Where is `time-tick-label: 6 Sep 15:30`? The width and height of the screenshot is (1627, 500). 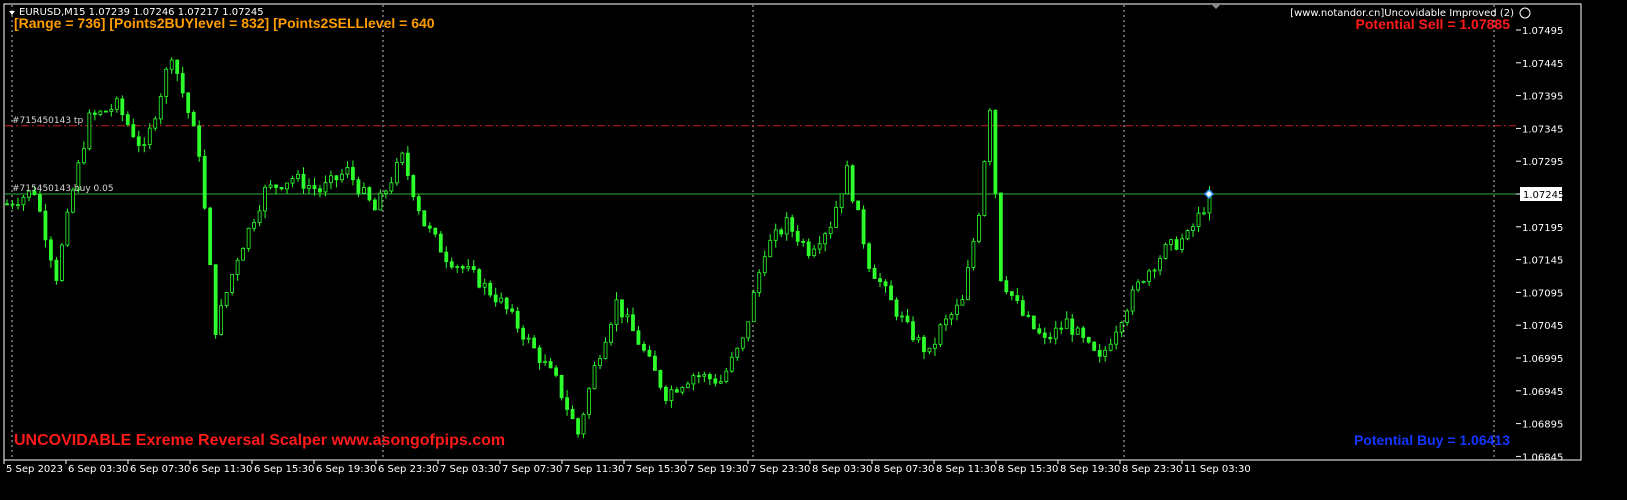
time-tick-label: 6 Sep 15:30 is located at coordinates (284, 469).